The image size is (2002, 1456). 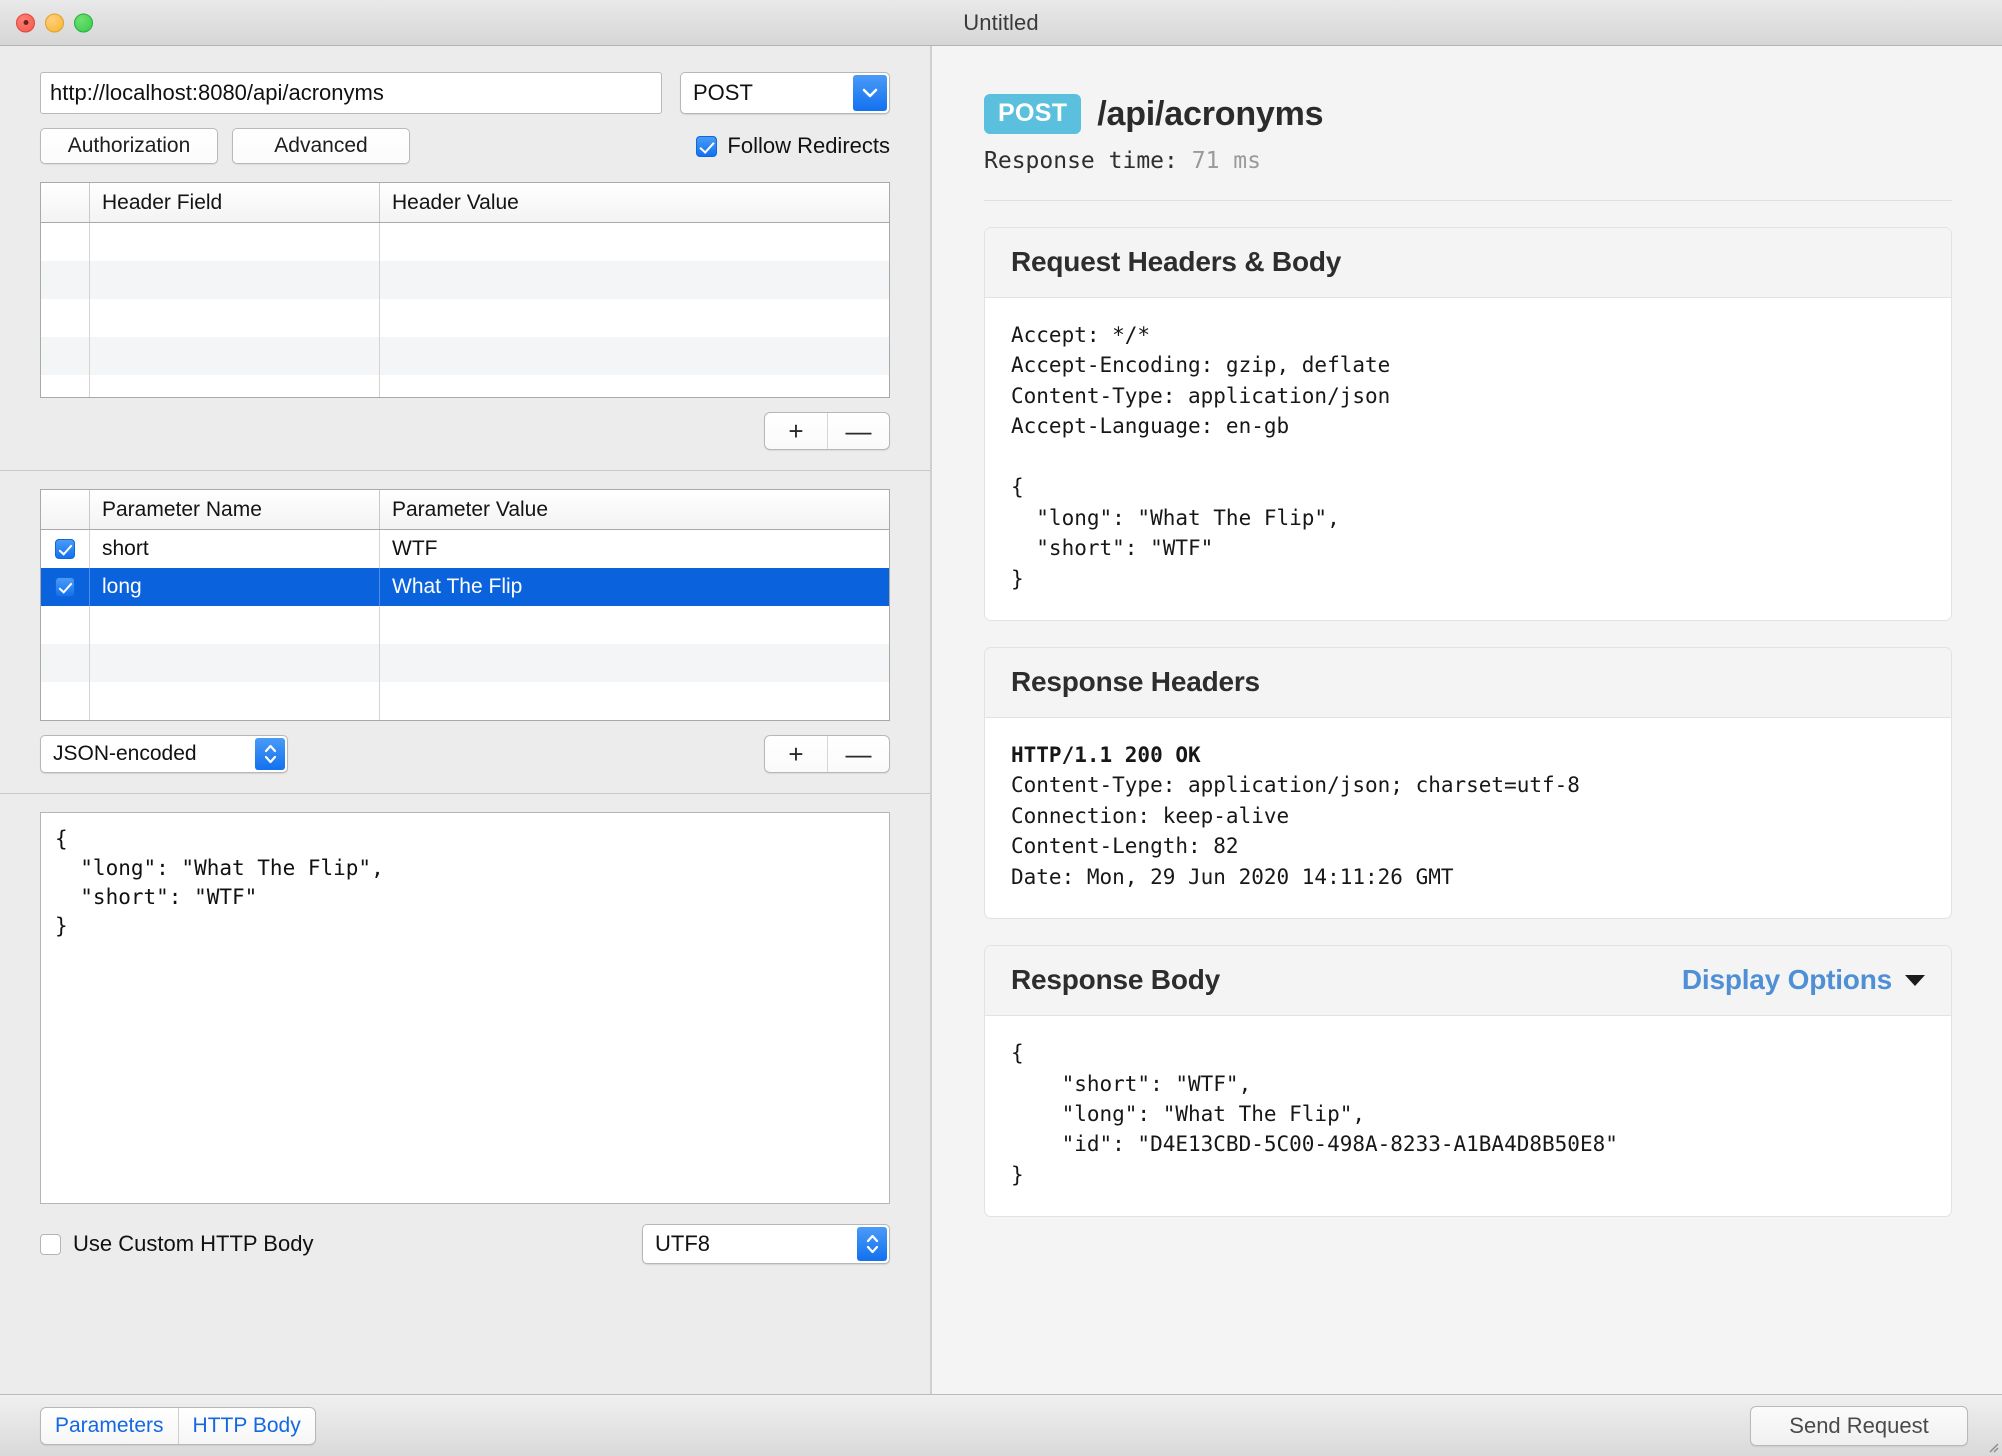 I want to click on remove-parameter-button: —, so click(x=858, y=754).